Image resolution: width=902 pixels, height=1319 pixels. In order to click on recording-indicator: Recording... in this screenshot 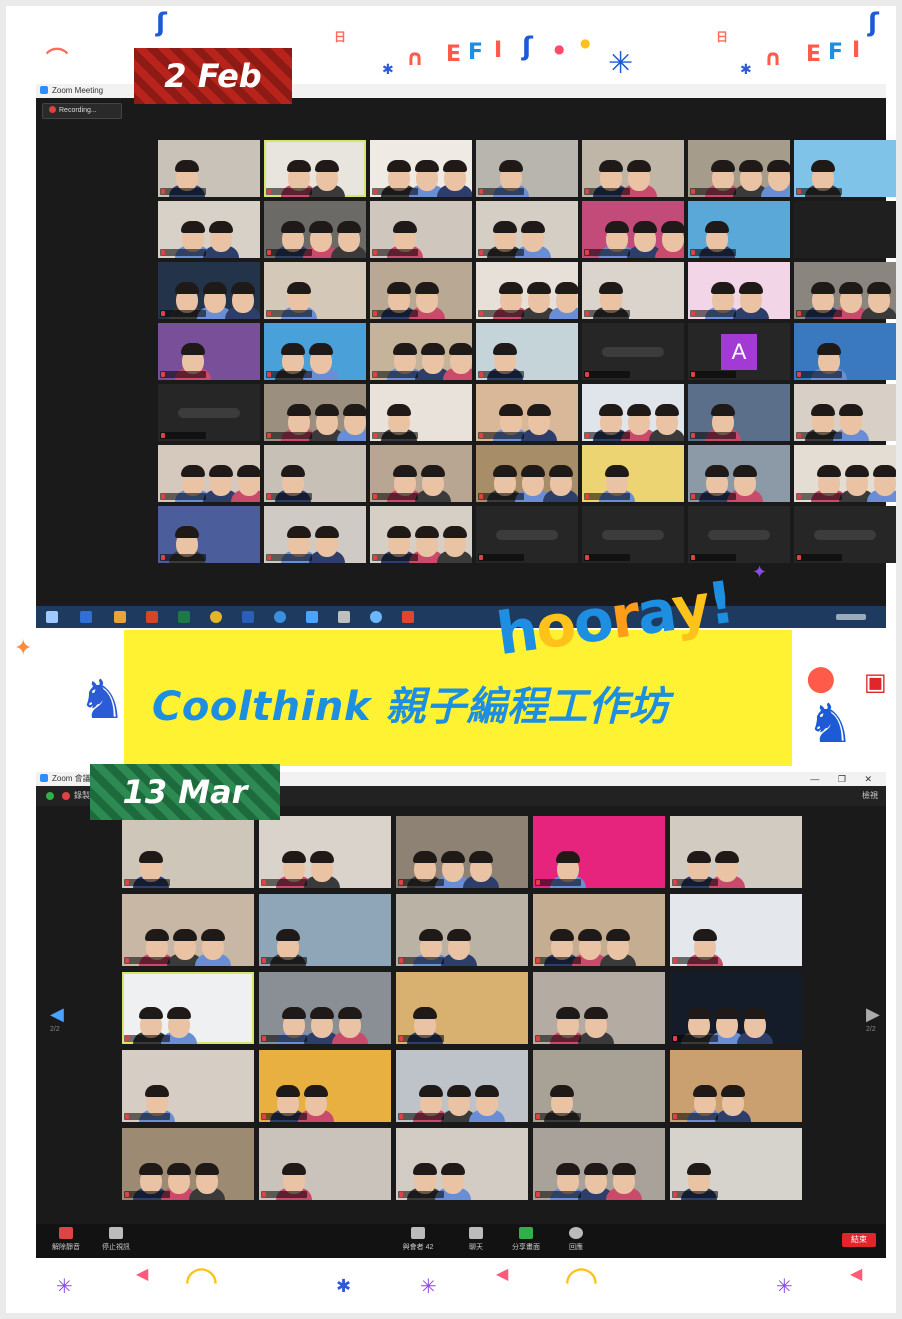, I will do `click(82, 111)`.